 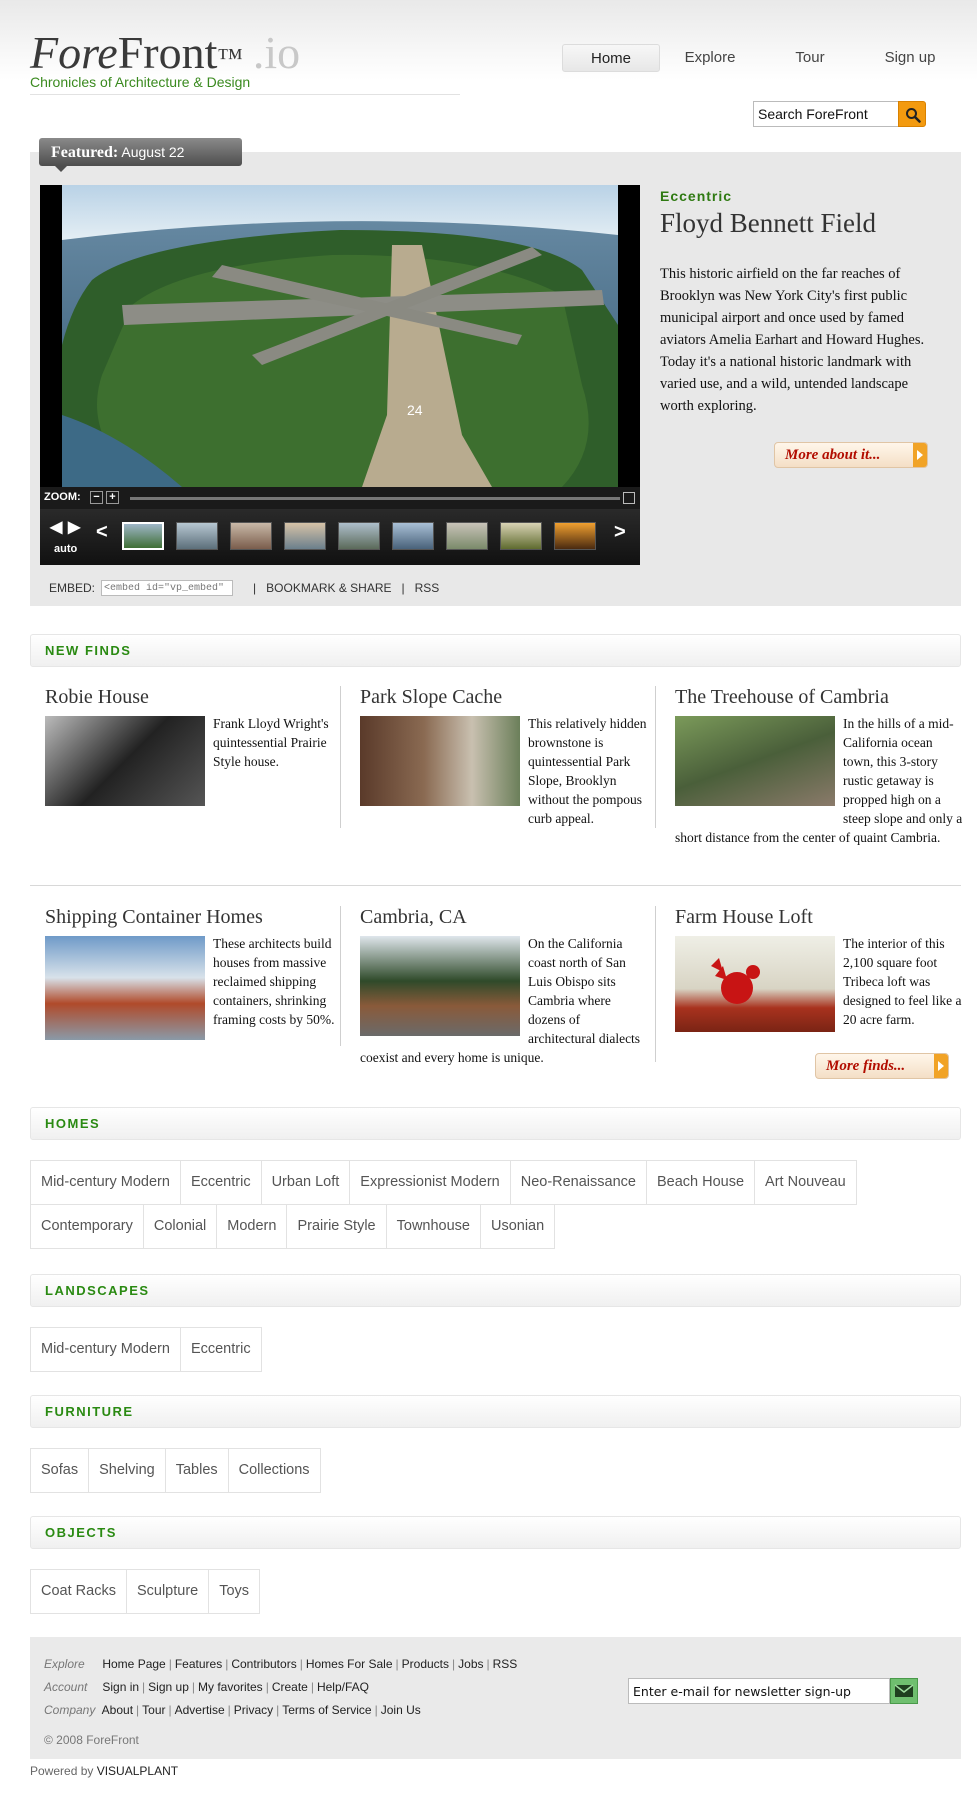 I want to click on tag-colonial: Colonial, so click(x=180, y=1226).